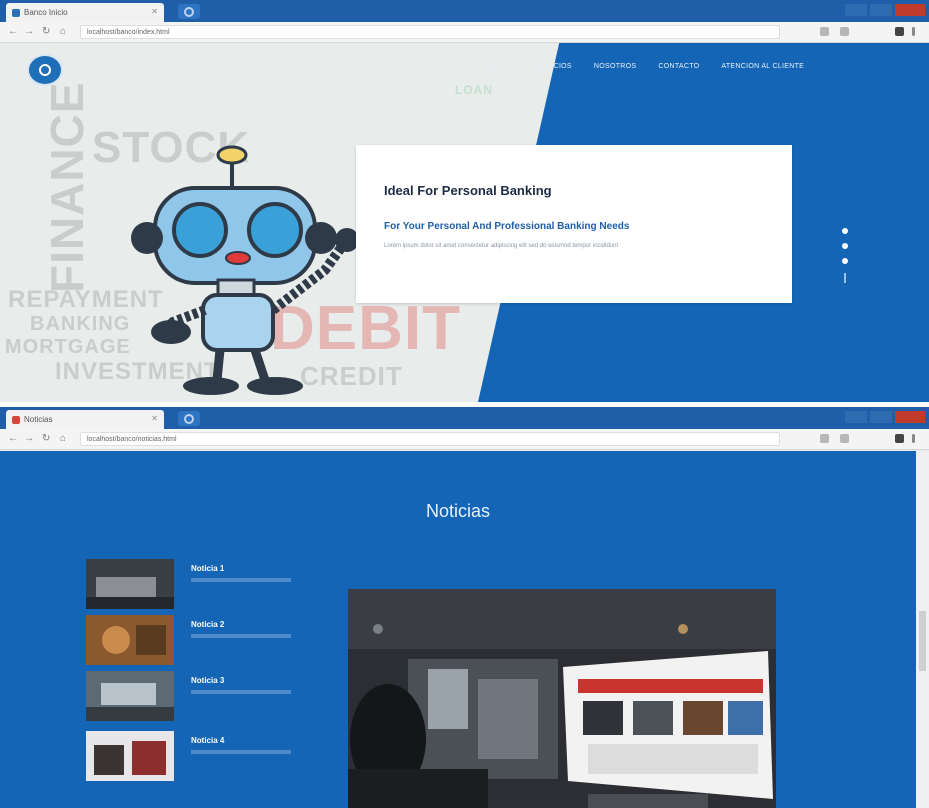 The width and height of the screenshot is (929, 808). What do you see at coordinates (922, 641) in the screenshot?
I see `scrollbar-thumb` at bounding box center [922, 641].